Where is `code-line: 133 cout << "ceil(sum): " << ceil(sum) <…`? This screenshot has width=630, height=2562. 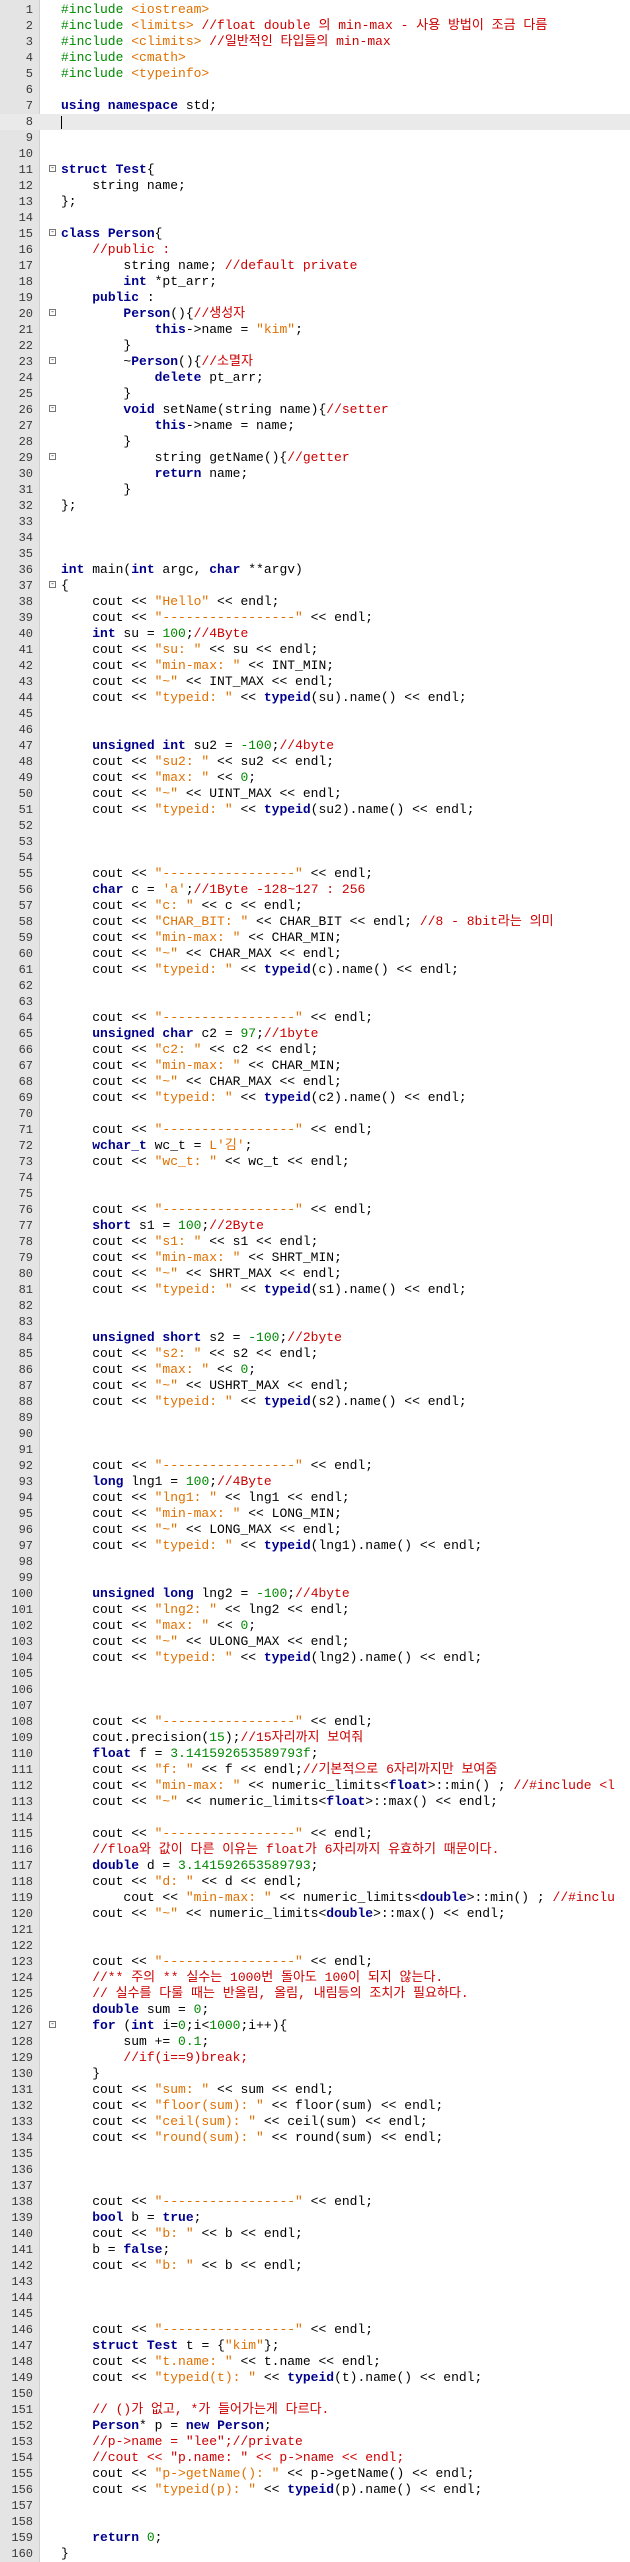
code-line: 133 cout << "ceil(sum): " << ceil(sum) <… is located at coordinates (315, 2122).